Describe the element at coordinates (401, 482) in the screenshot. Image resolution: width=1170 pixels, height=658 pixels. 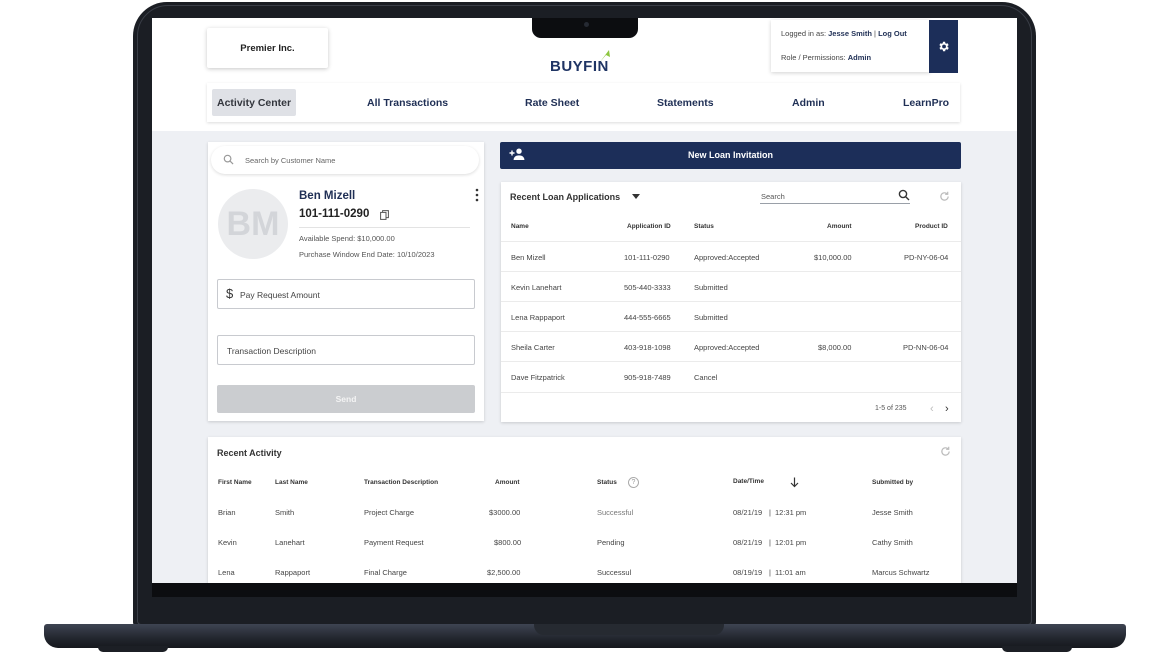
I see `col-transaction-description: Transaction Description` at that location.